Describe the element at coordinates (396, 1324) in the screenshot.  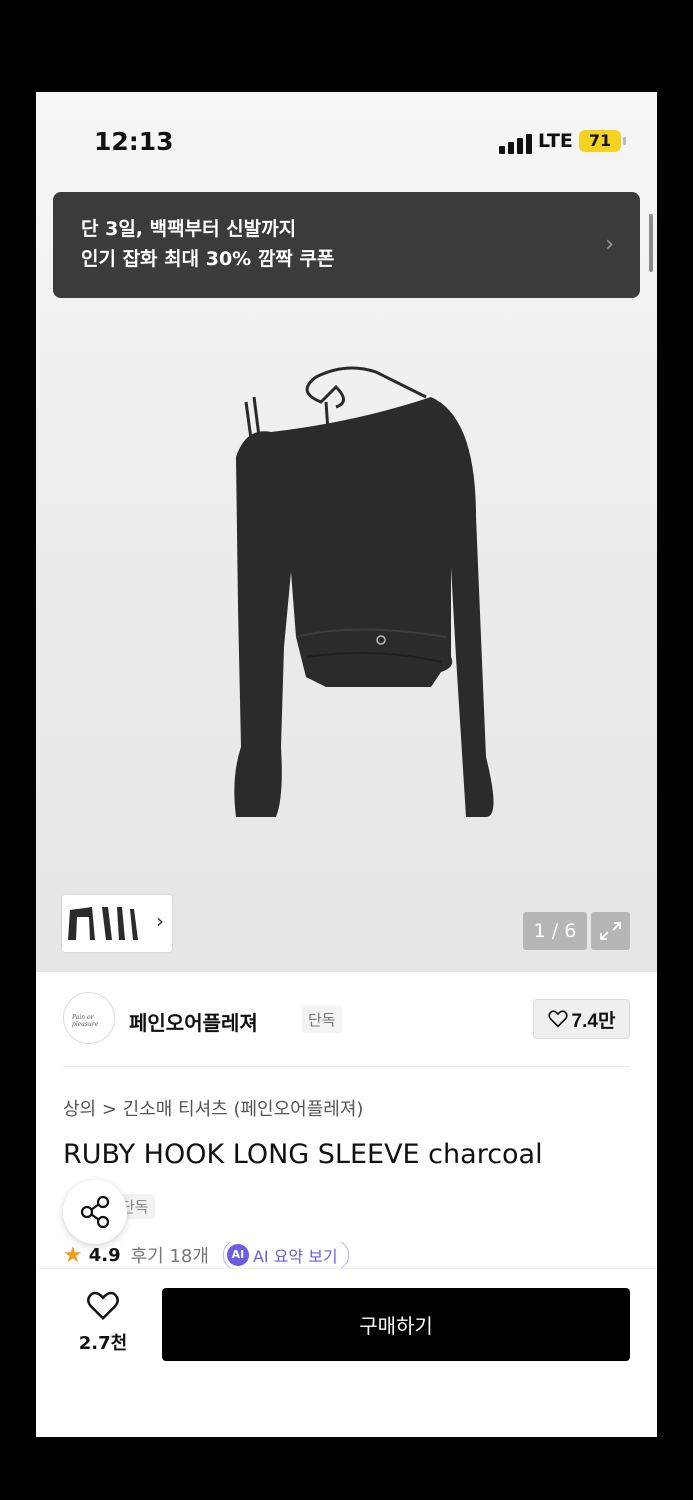
I see `buy-button: 구매하기` at that location.